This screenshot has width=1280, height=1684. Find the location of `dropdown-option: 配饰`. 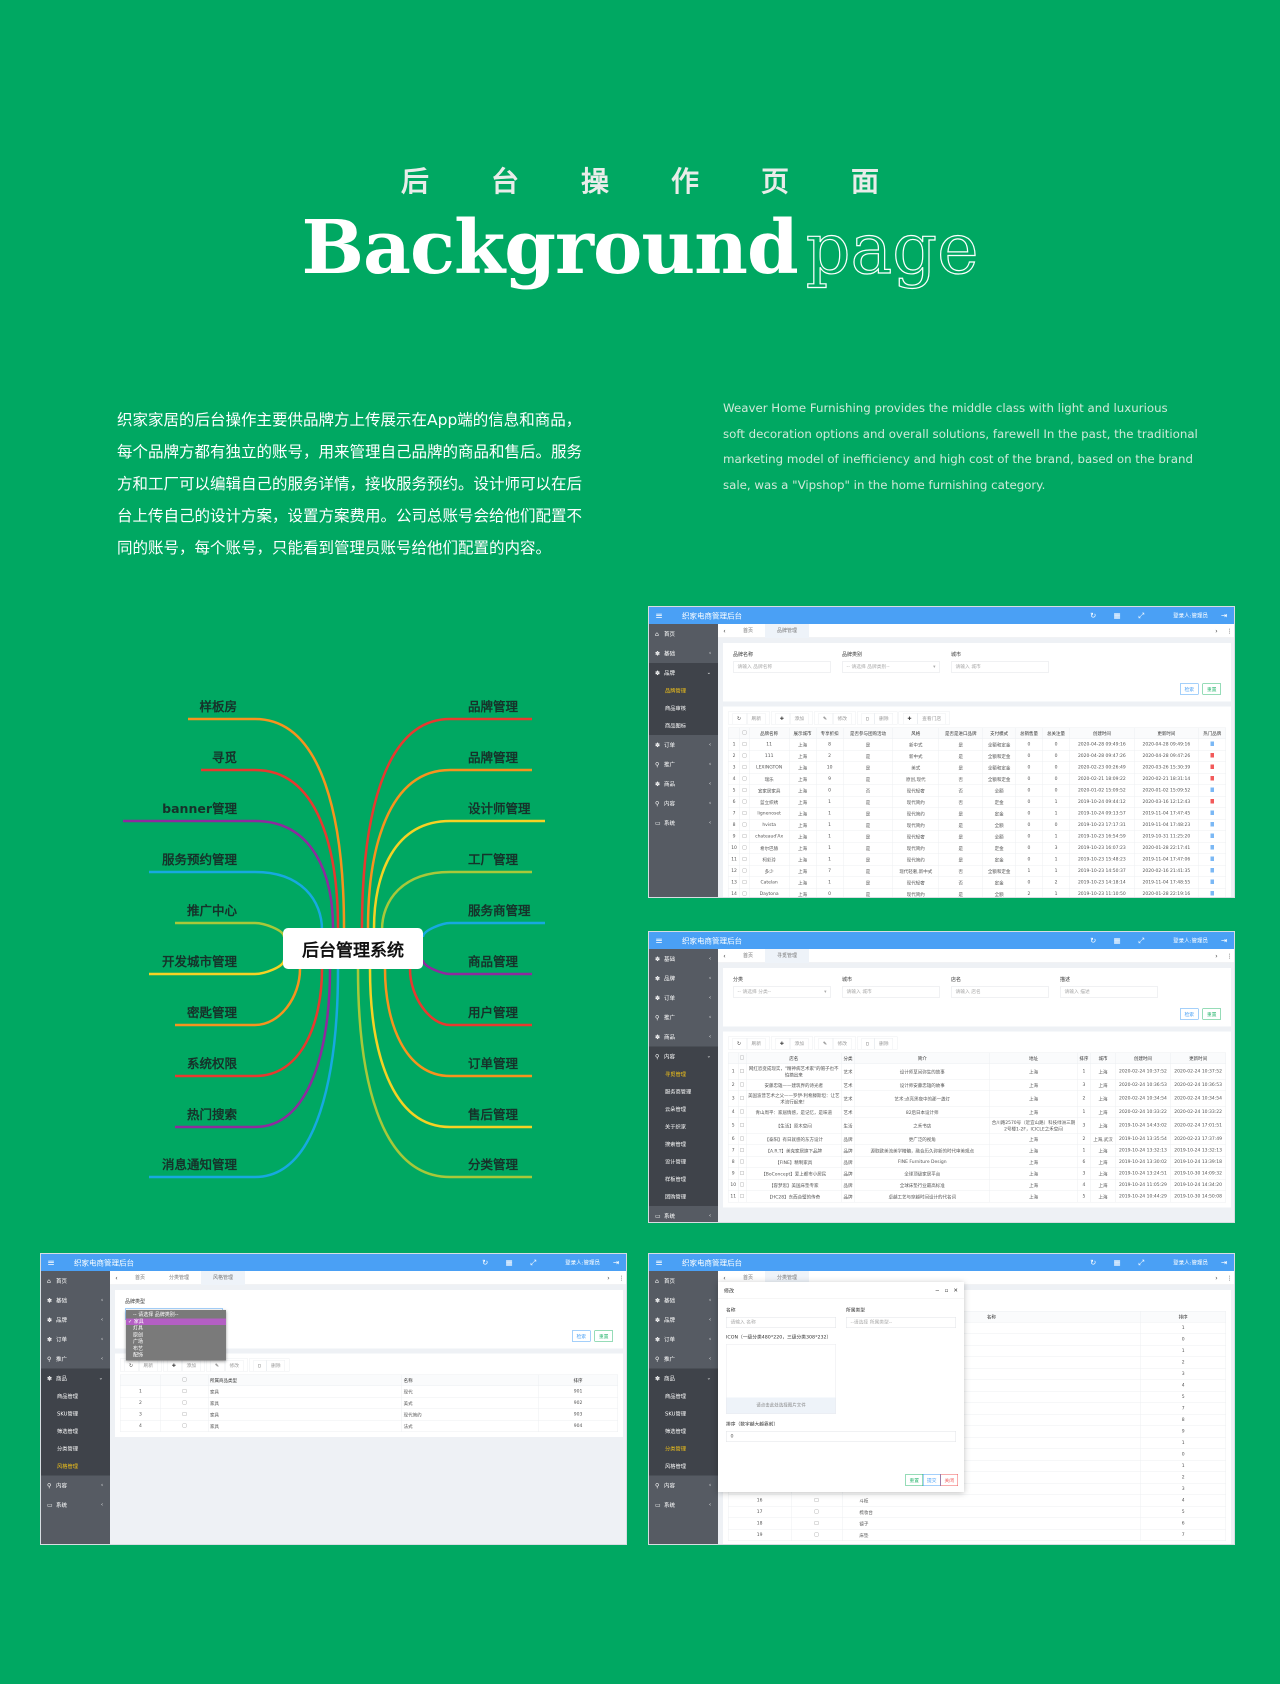

dropdown-option: 配饰 is located at coordinates (176, 1355).